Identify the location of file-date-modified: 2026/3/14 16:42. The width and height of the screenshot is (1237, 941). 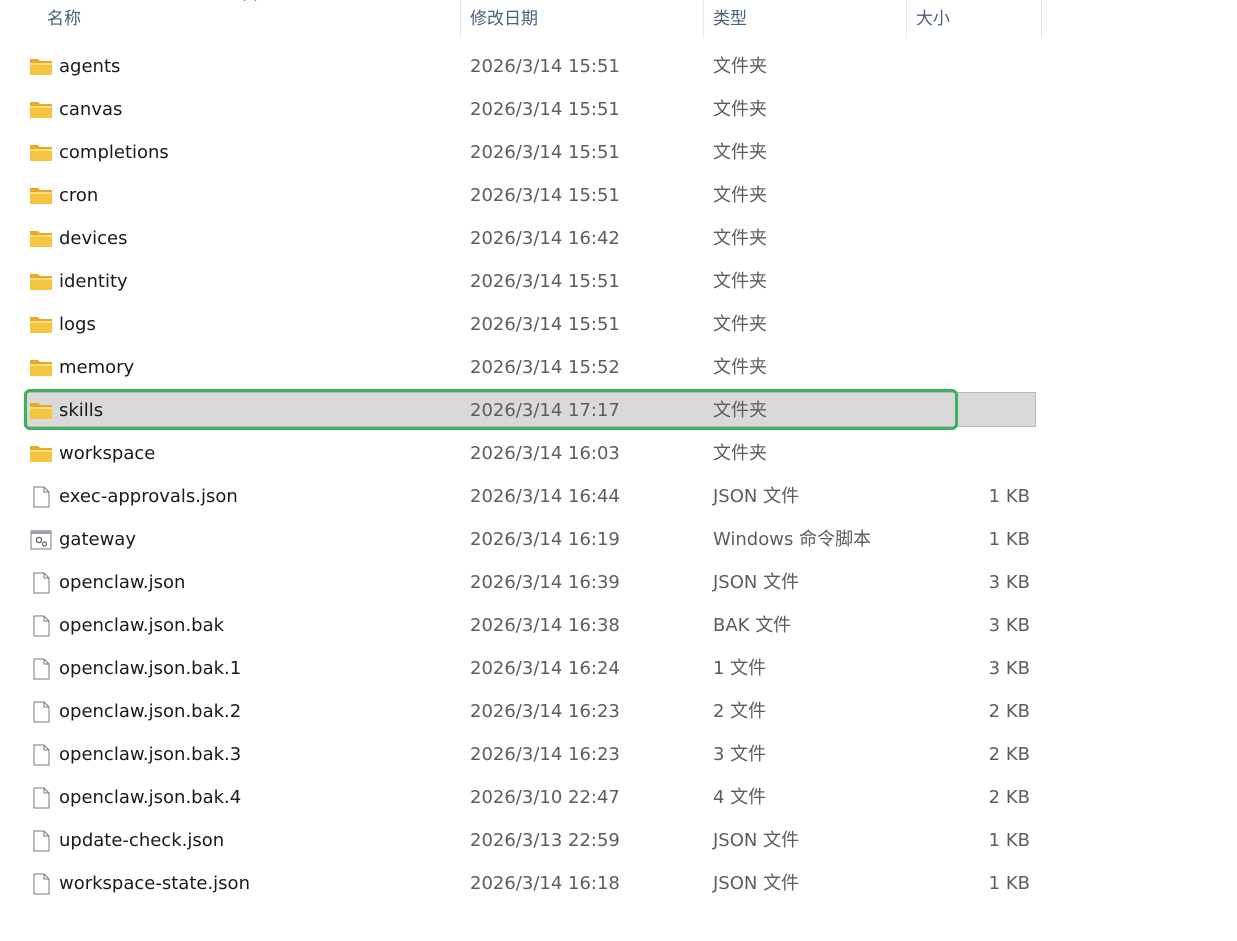
(545, 238).